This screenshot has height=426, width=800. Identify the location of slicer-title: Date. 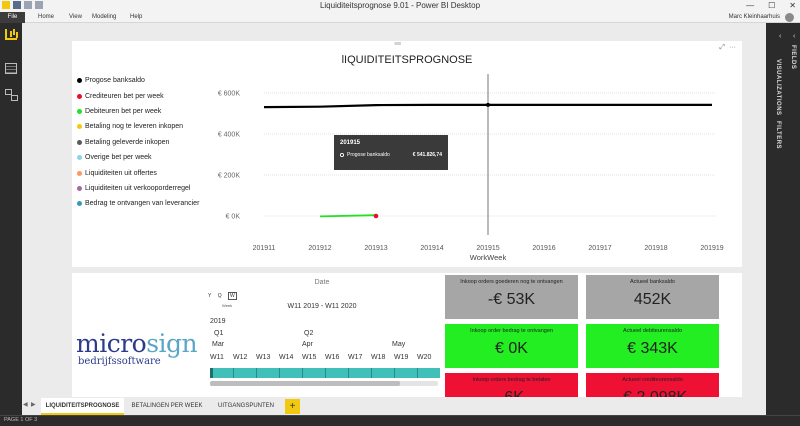
(322, 282).